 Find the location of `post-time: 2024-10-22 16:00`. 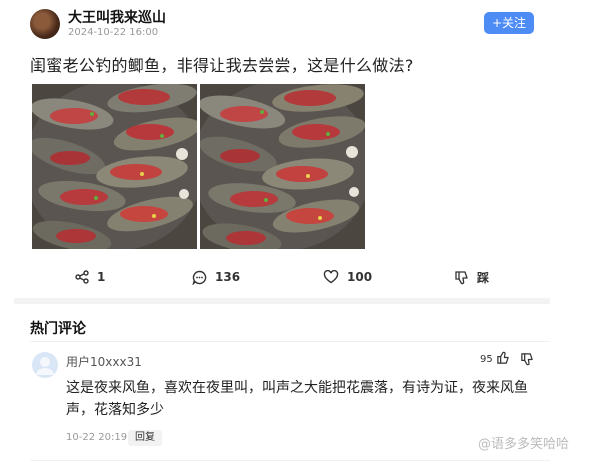

post-time: 2024-10-22 16:00 is located at coordinates (113, 32).